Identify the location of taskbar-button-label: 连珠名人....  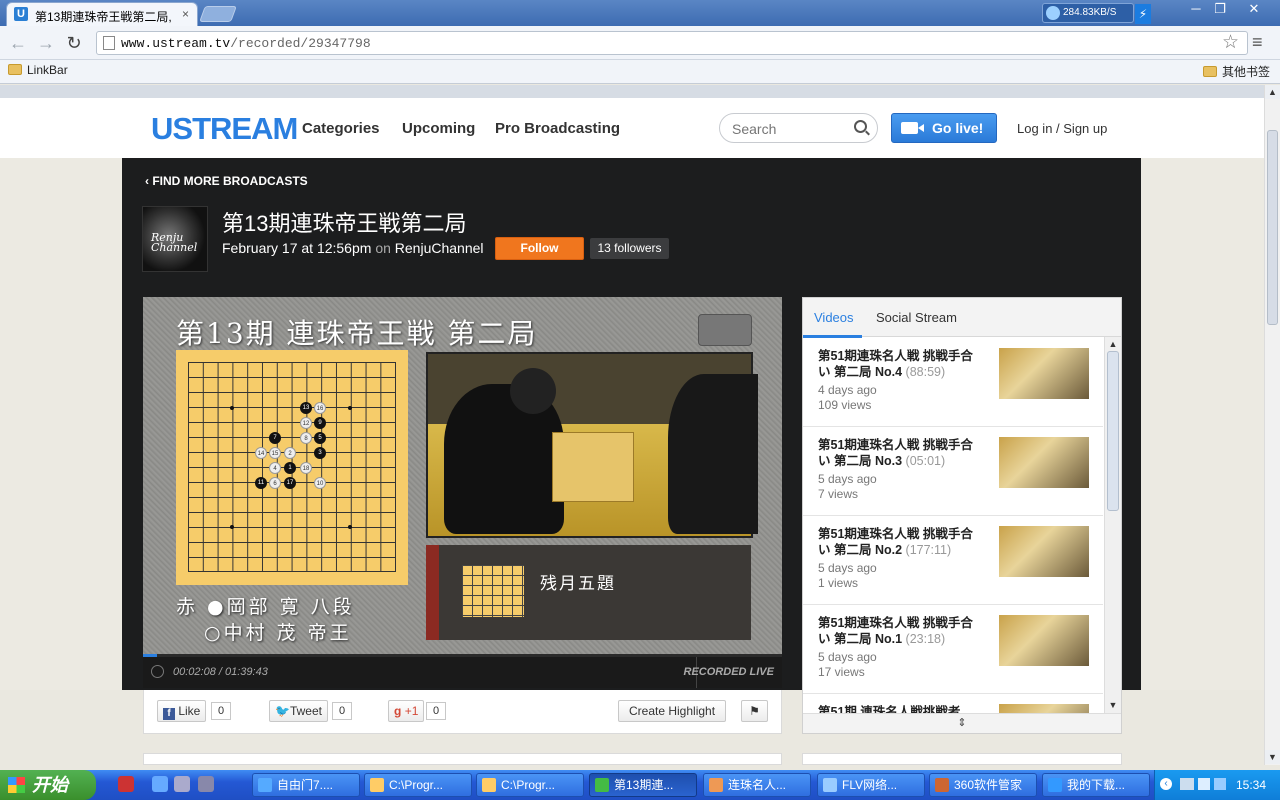
(757, 785).